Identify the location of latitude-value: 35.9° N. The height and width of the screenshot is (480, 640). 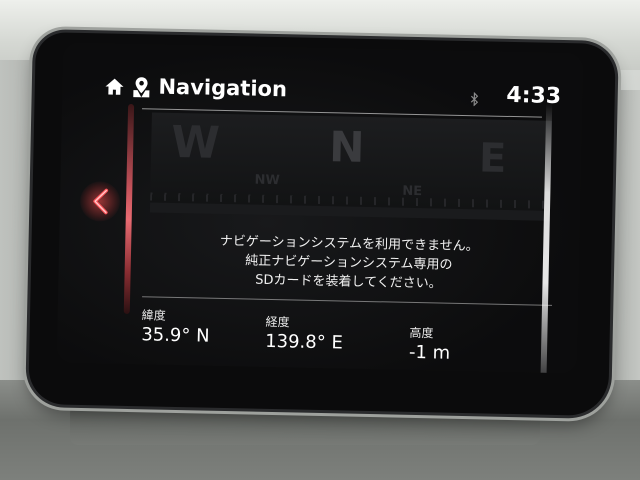
(175, 335).